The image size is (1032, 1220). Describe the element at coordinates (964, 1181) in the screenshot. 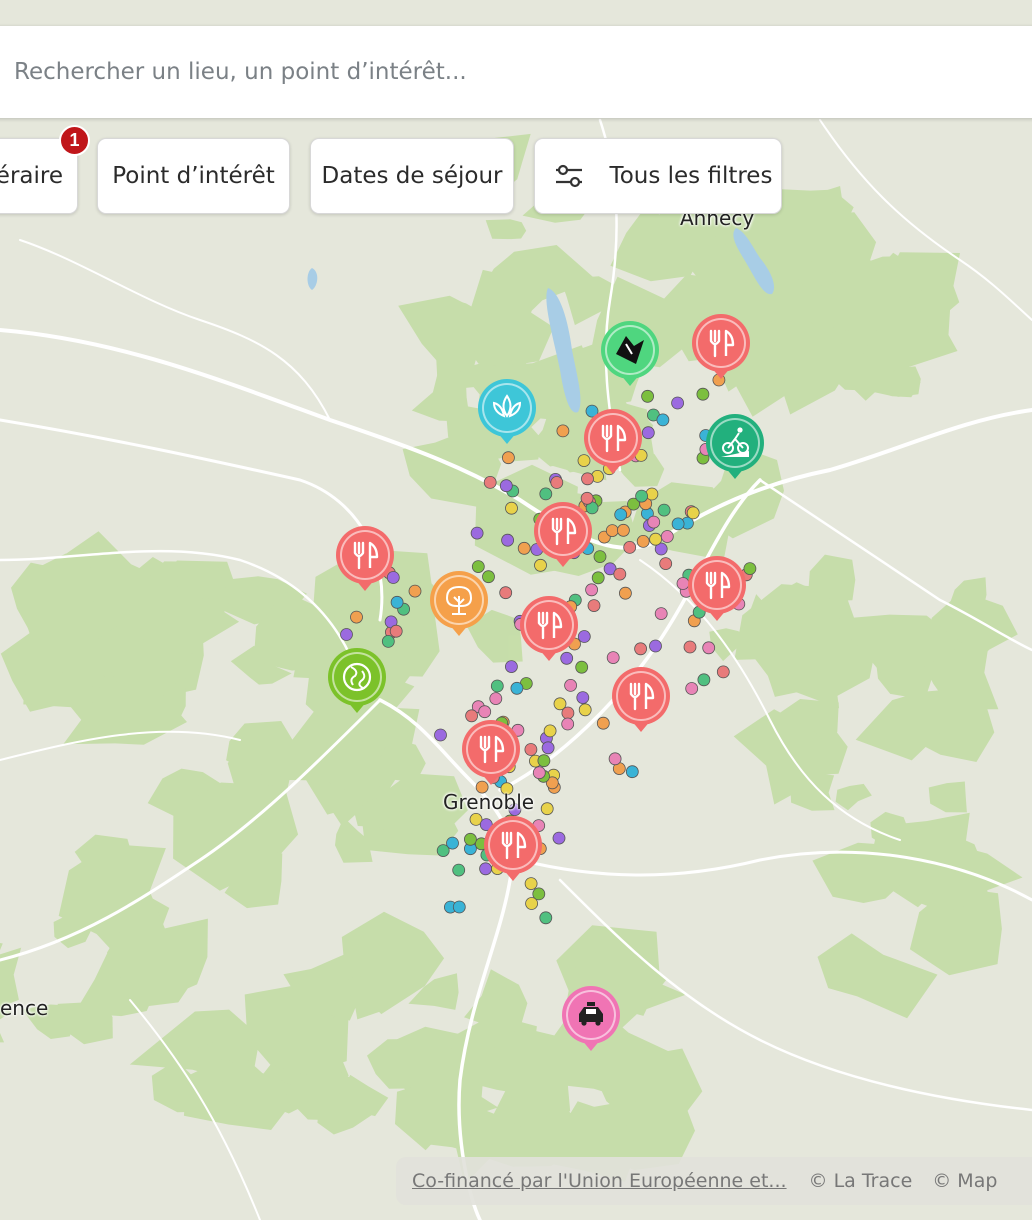

I see `map-credit: © Map` at that location.